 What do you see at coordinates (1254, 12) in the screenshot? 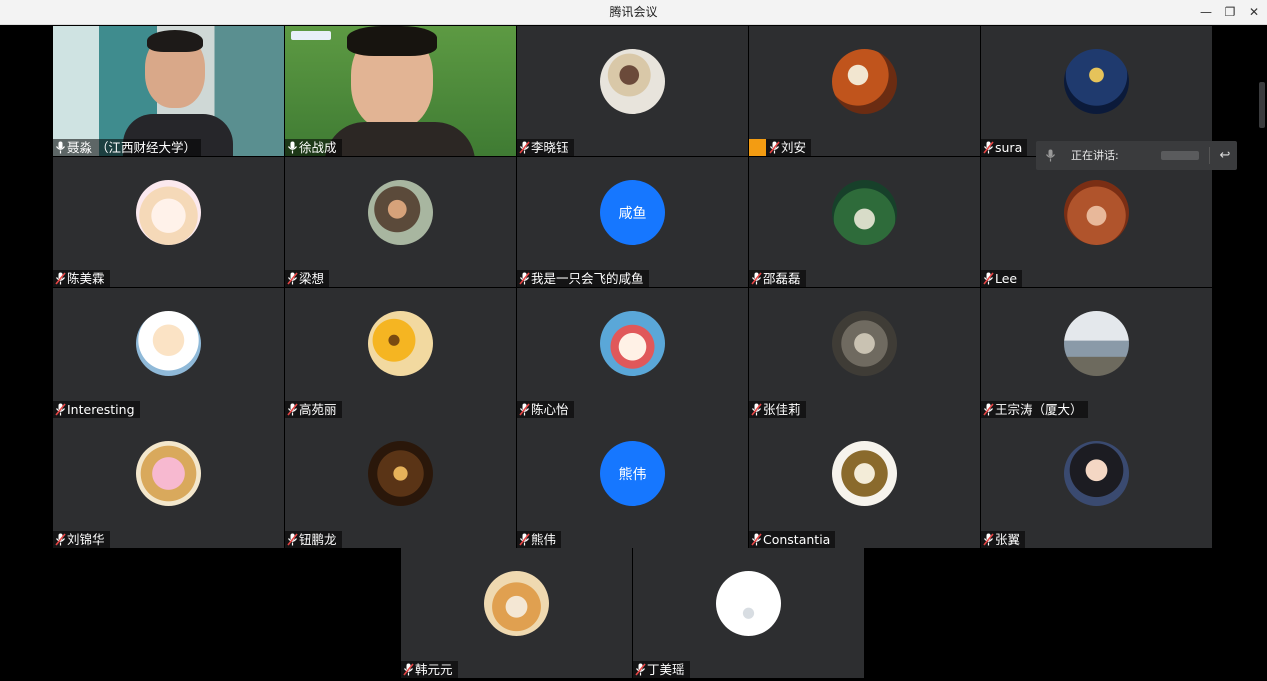
I see `close-button: ✕` at bounding box center [1254, 12].